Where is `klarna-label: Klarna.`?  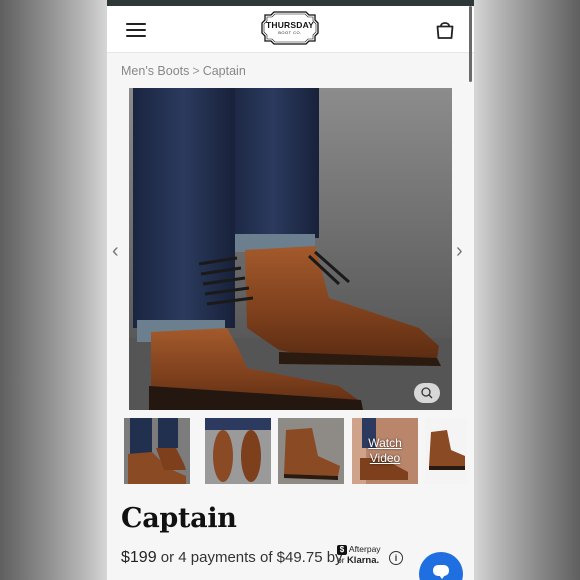
klarna-label: Klarna. is located at coordinates (363, 560).